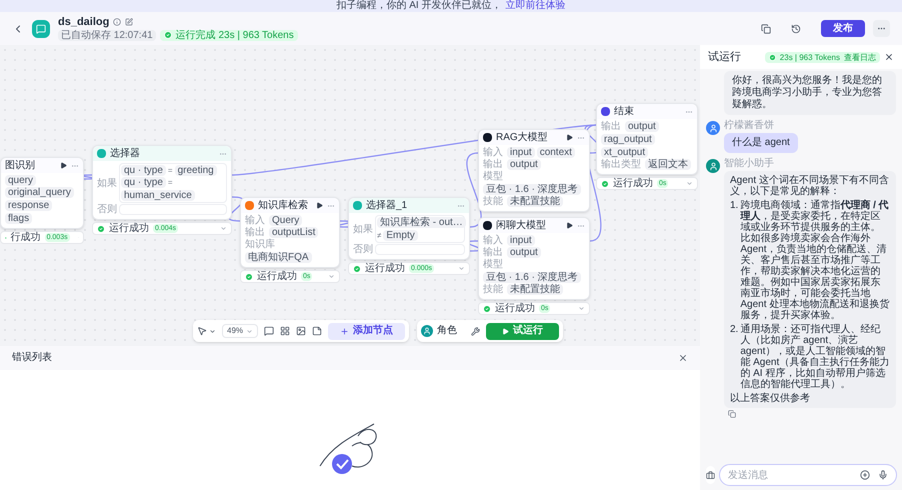 This screenshot has height=490, width=902. What do you see at coordinates (301, 331) in the screenshot?
I see `image-icon` at bounding box center [301, 331].